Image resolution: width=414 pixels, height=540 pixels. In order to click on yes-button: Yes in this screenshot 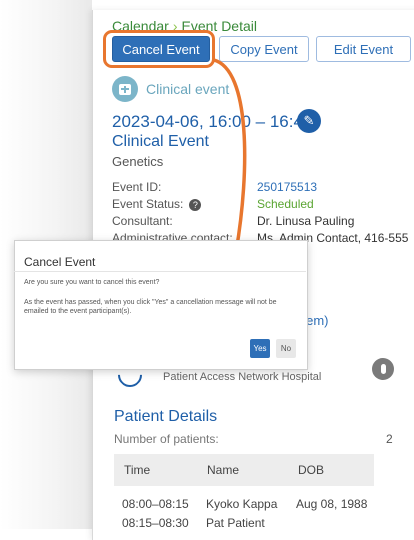, I will do `click(260, 348)`.